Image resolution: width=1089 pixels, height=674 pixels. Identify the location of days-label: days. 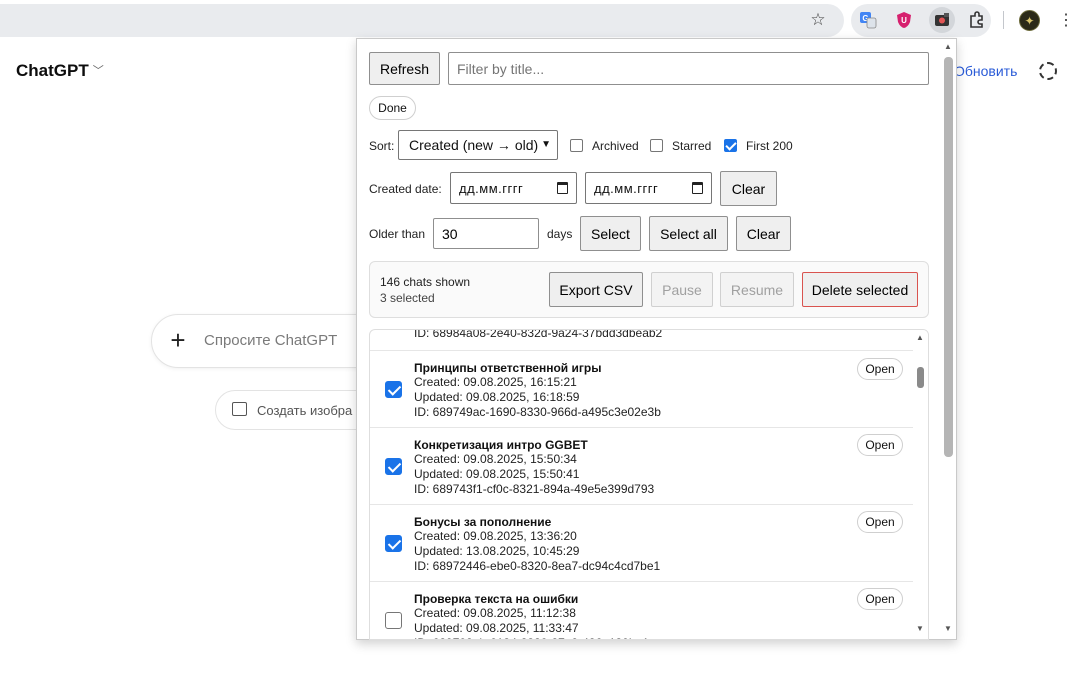
(560, 234).